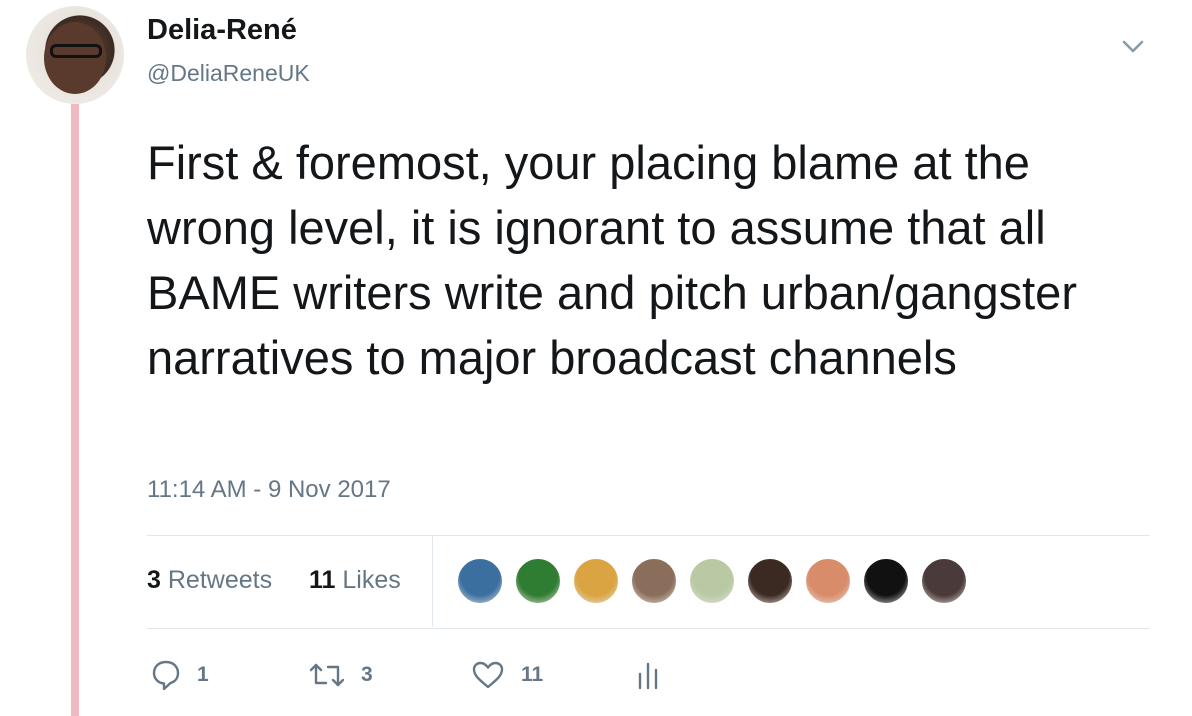 This screenshot has height=716, width=1192. I want to click on tweet-timestamp: 11:14 AM - 9 Nov 2017, so click(269, 490).